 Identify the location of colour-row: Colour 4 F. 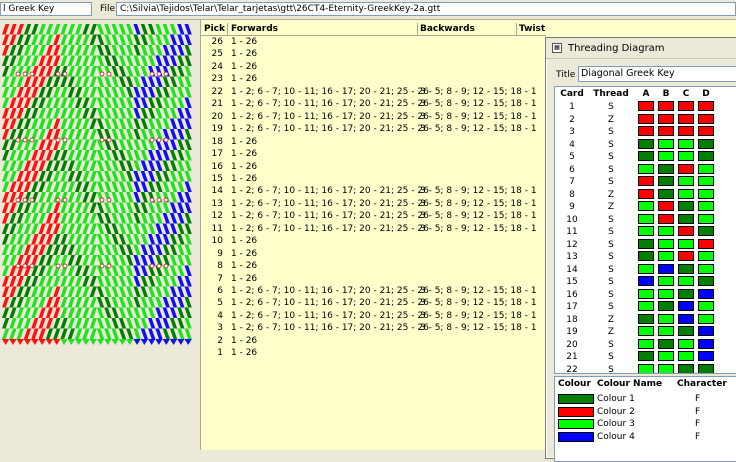
(645, 437).